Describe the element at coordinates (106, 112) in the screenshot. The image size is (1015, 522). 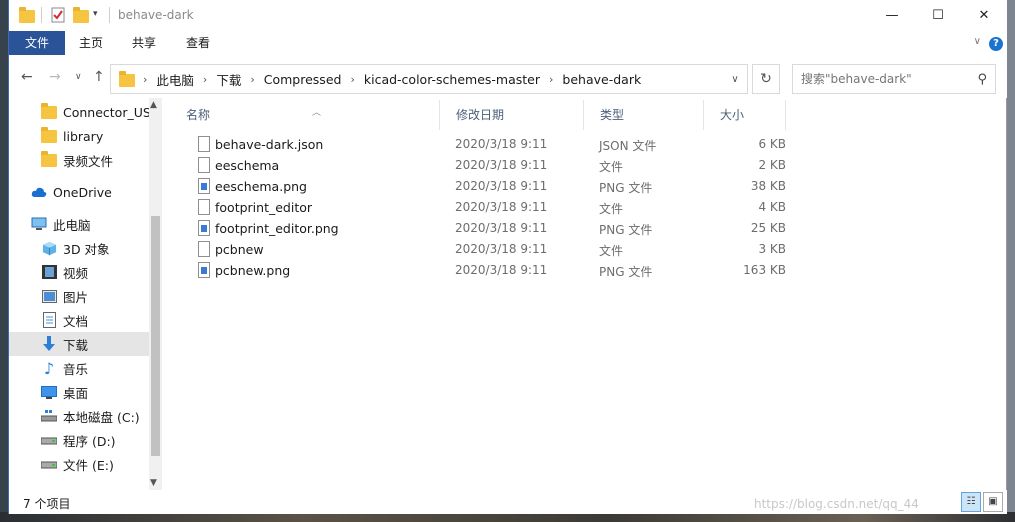
I see `sidebar-item-label: Connector_USB` at that location.